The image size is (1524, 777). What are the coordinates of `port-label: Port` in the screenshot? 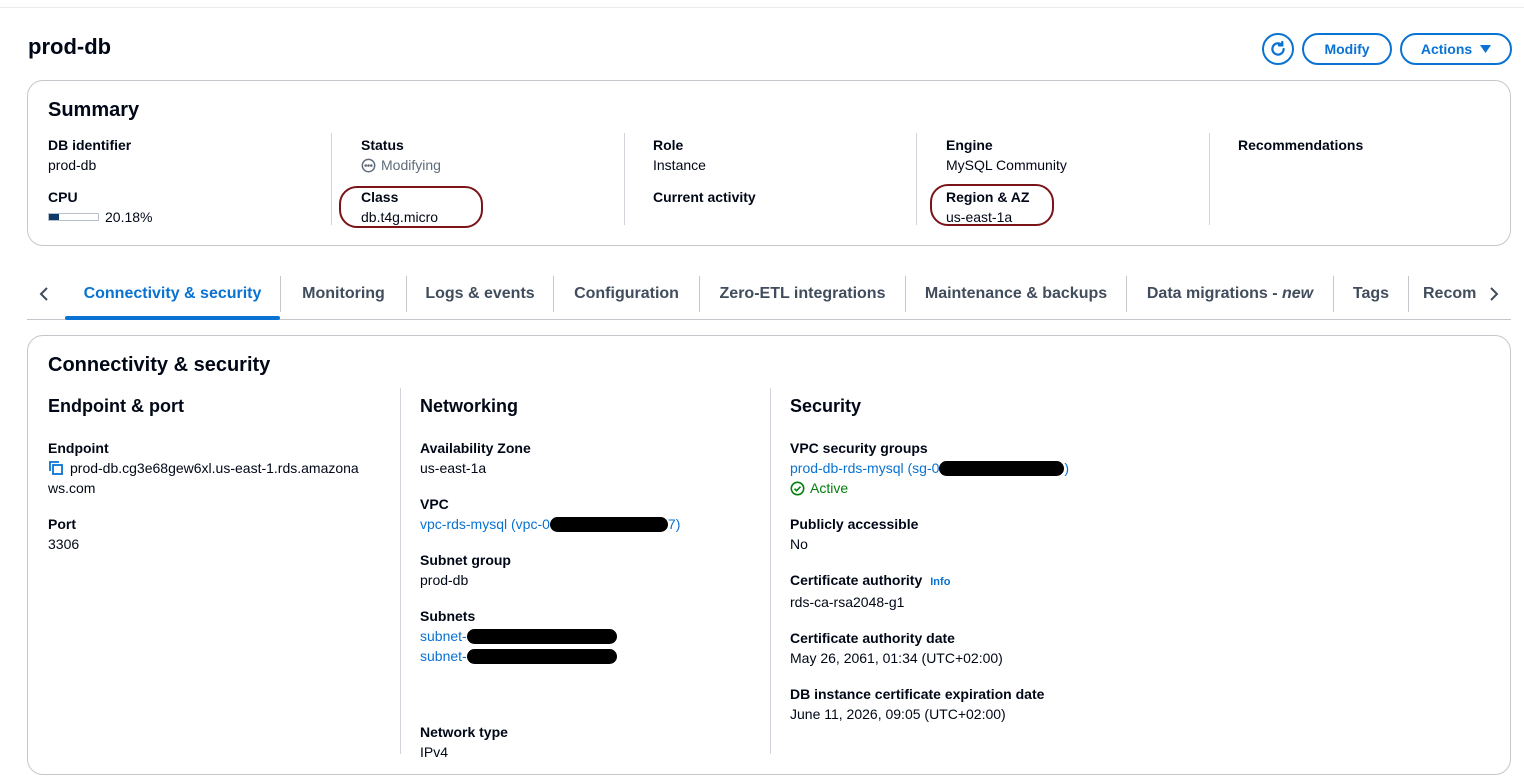 It's located at (62, 524).